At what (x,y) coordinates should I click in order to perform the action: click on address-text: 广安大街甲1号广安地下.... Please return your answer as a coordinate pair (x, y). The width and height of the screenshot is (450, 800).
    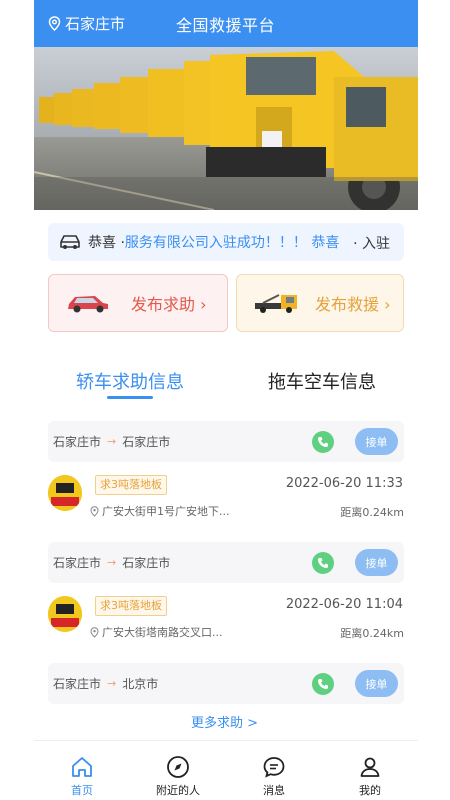
    Looking at the image, I should click on (166, 511).